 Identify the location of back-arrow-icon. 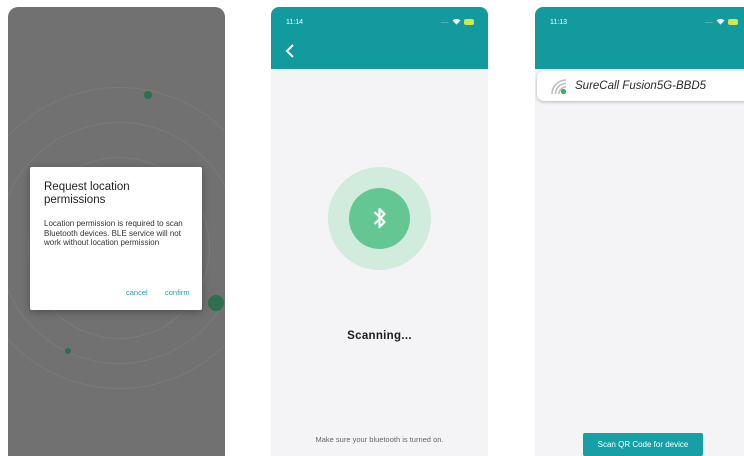
(291, 51).